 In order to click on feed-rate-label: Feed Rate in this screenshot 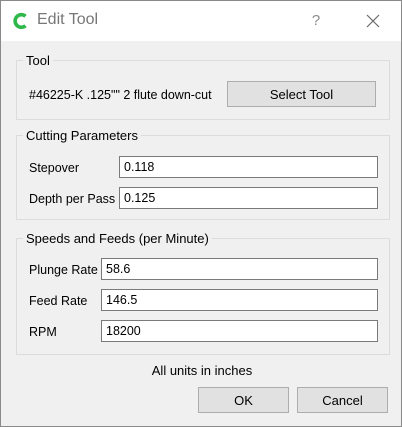, I will do `click(58, 301)`.